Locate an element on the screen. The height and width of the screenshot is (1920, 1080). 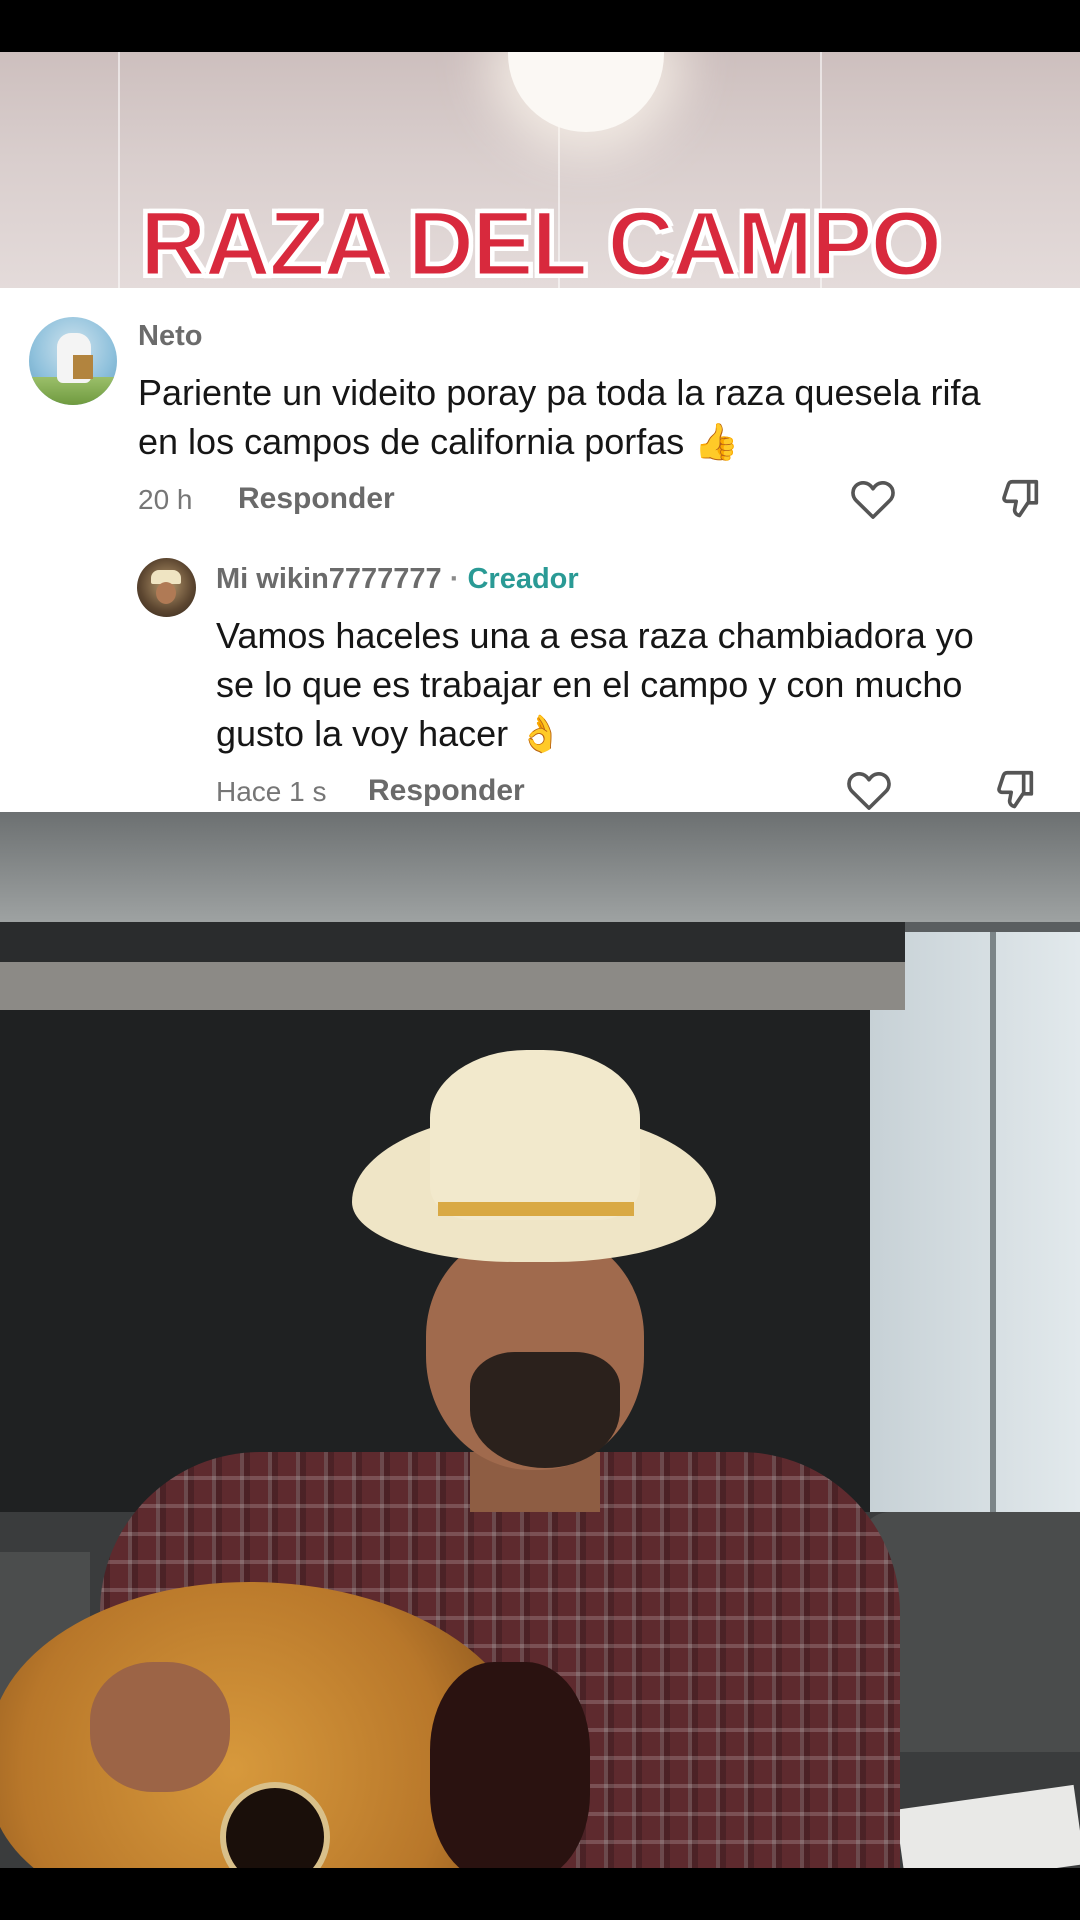
ceiling-light is located at coordinates (586, 92).